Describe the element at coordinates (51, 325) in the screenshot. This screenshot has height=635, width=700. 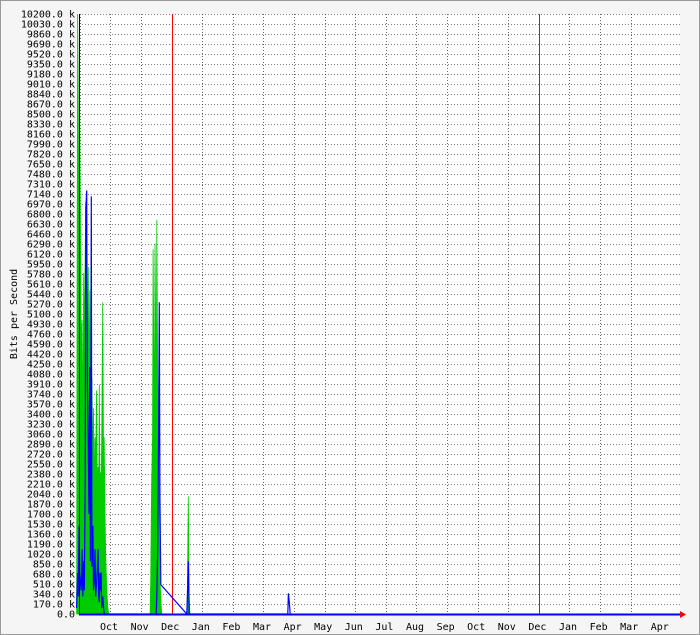
I see `y-tick-label: 4930.0 k` at that location.